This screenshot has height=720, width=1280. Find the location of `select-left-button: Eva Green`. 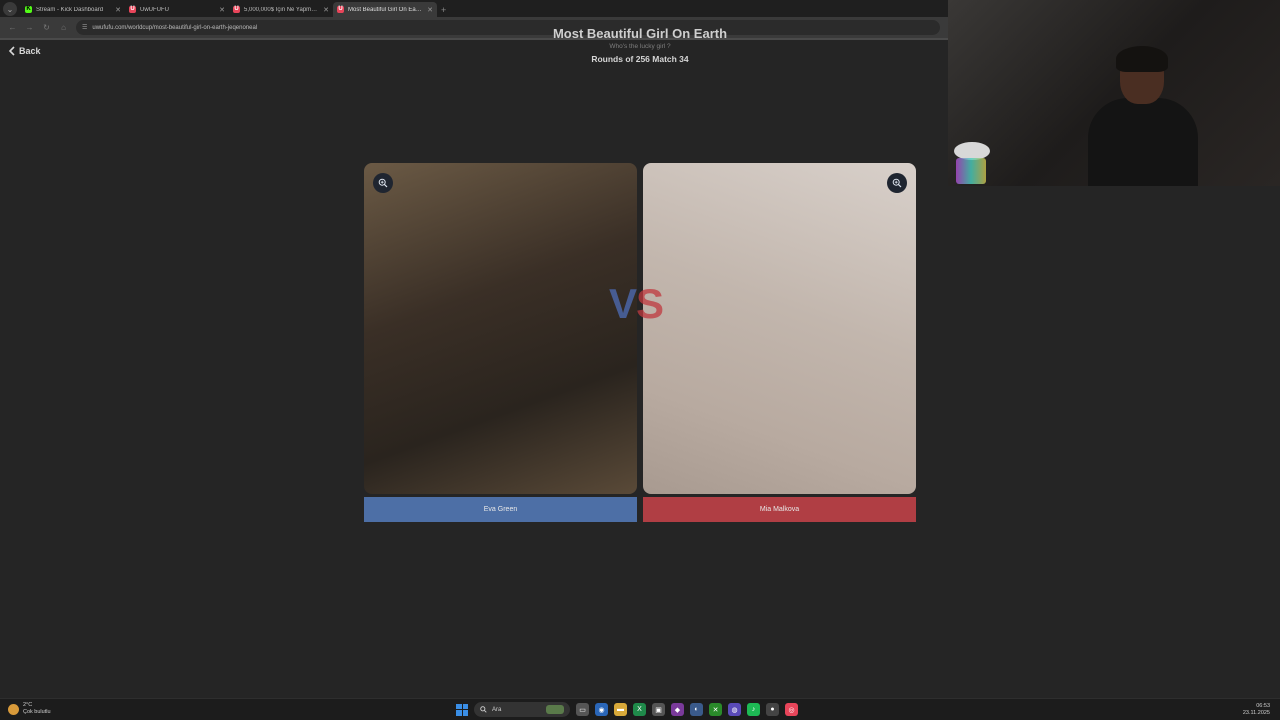

select-left-button: Eva Green is located at coordinates (500, 509).